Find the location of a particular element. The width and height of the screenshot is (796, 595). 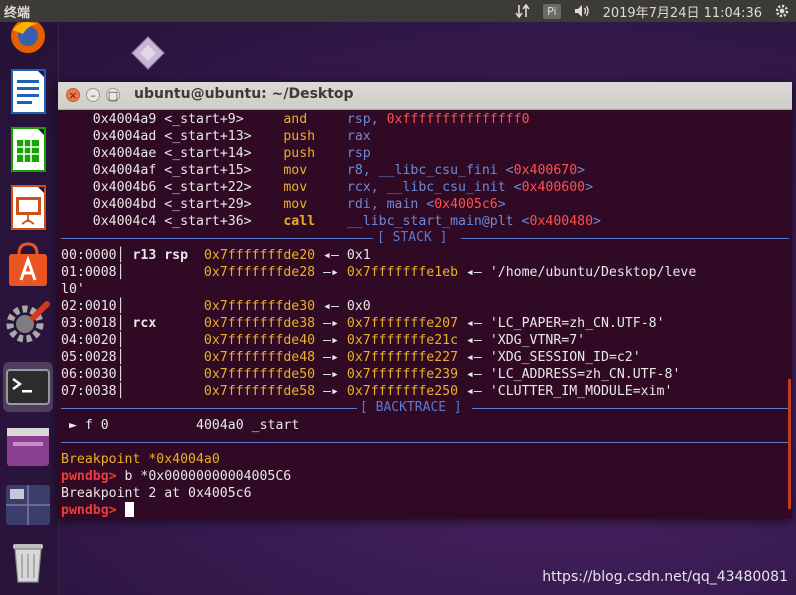

stack-line: l0' is located at coordinates (73, 289).